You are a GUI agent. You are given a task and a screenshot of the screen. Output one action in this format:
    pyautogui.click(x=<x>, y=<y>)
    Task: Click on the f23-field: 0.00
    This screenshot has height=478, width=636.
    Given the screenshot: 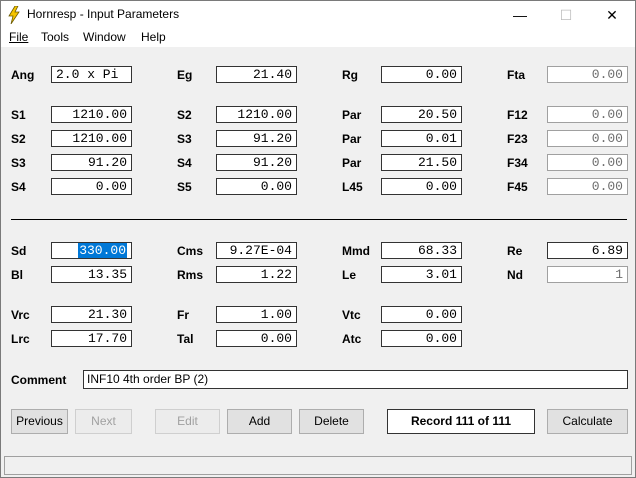 What is the action you would take?
    pyautogui.click(x=587, y=138)
    